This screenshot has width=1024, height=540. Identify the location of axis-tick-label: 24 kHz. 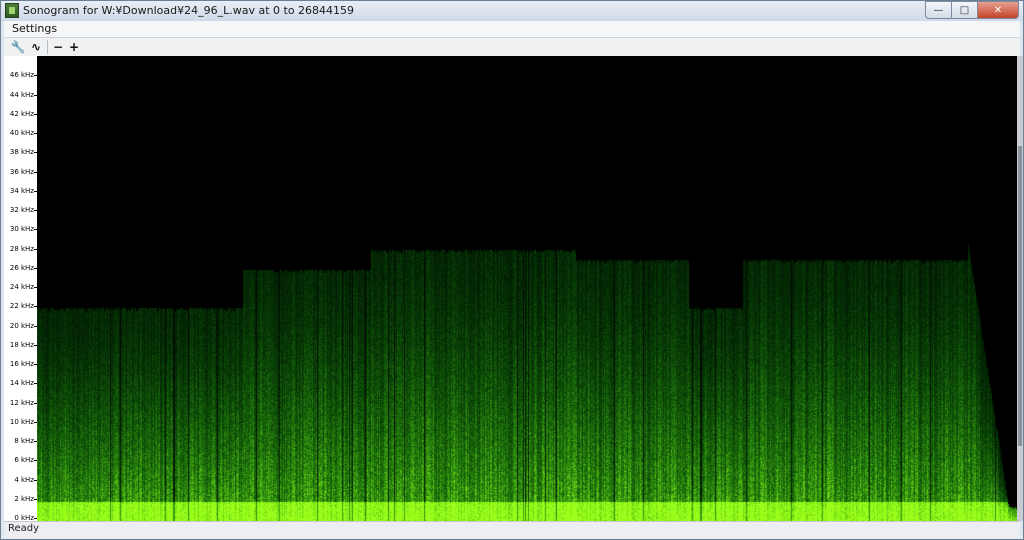
(21, 287).